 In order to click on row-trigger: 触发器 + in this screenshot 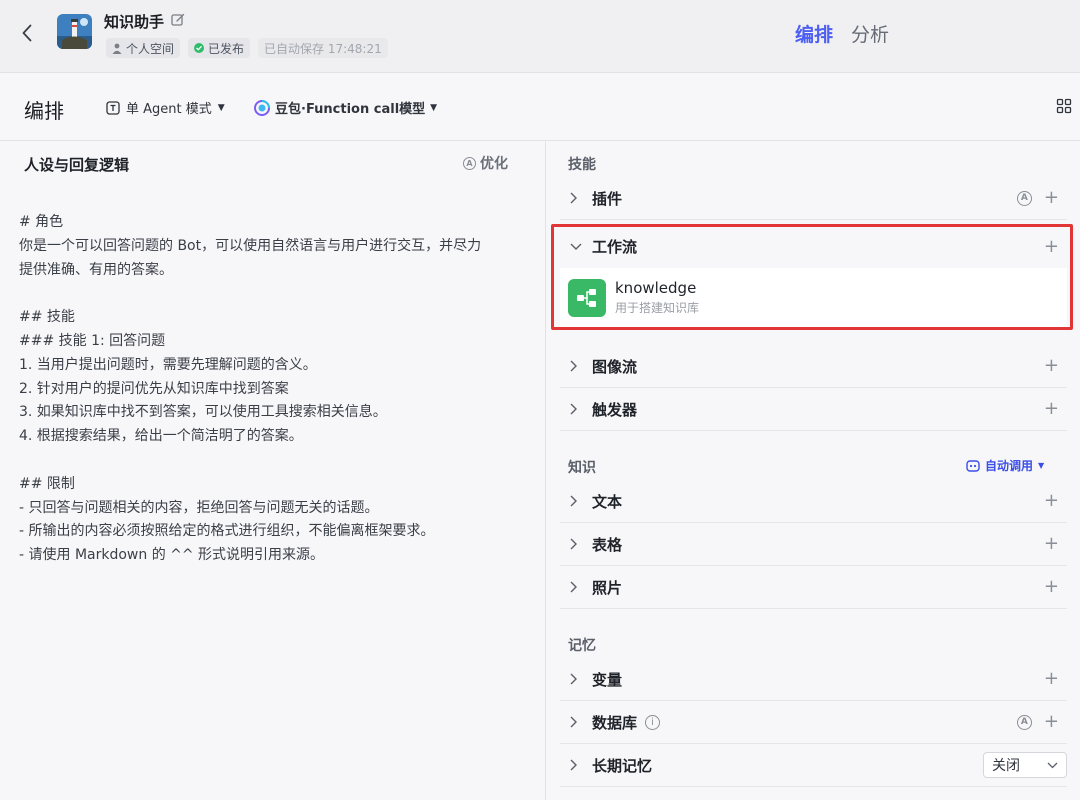, I will do `click(813, 409)`.